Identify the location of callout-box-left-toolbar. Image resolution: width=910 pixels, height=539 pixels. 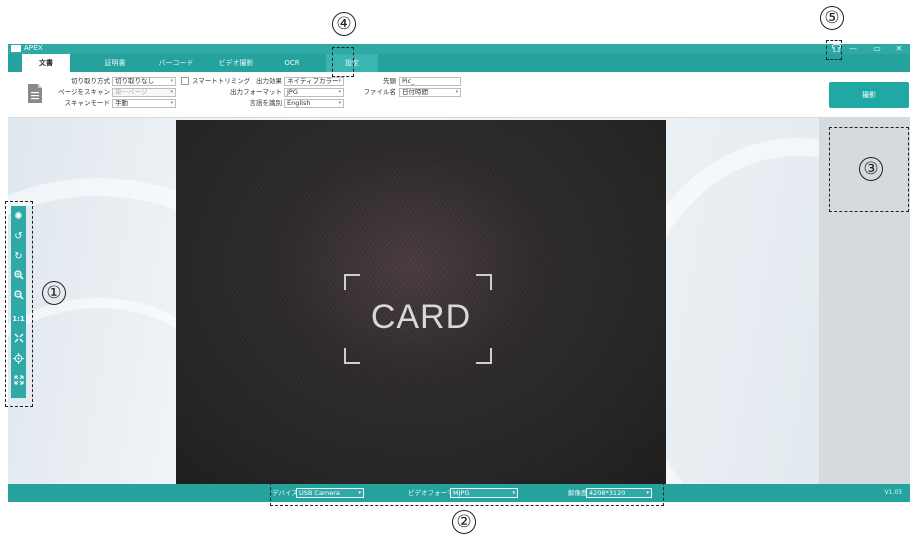
(19, 304).